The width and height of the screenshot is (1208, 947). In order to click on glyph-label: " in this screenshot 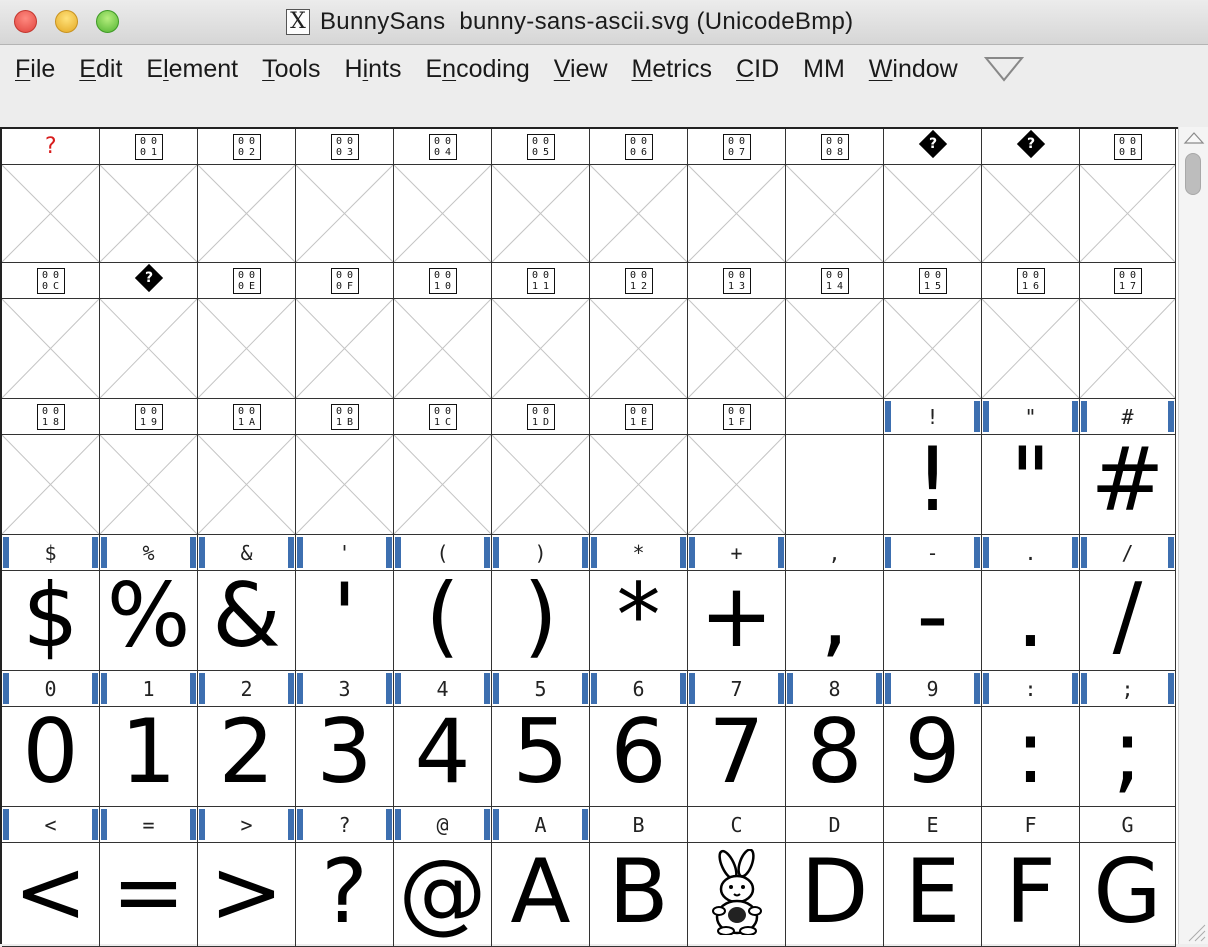, I will do `click(1031, 417)`.